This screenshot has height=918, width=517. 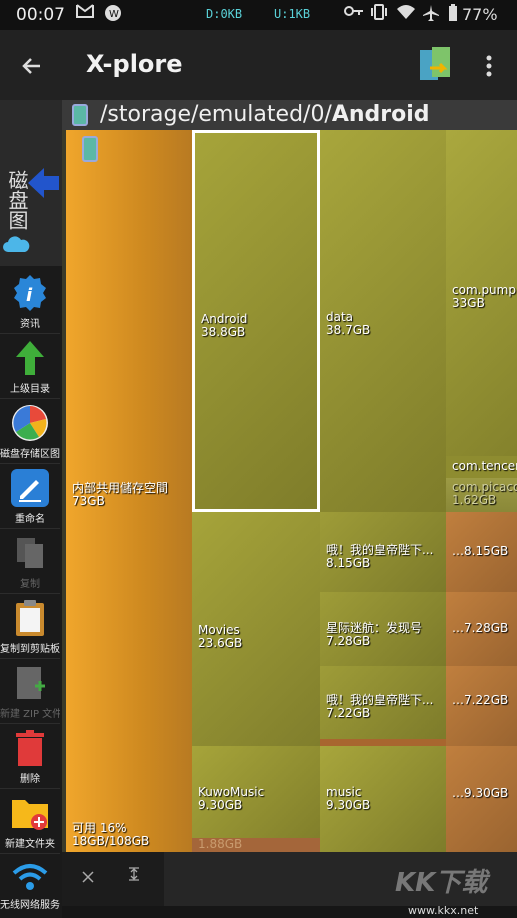 I want to click on kuwomusic-name: KuwoMusic, so click(x=231, y=792).